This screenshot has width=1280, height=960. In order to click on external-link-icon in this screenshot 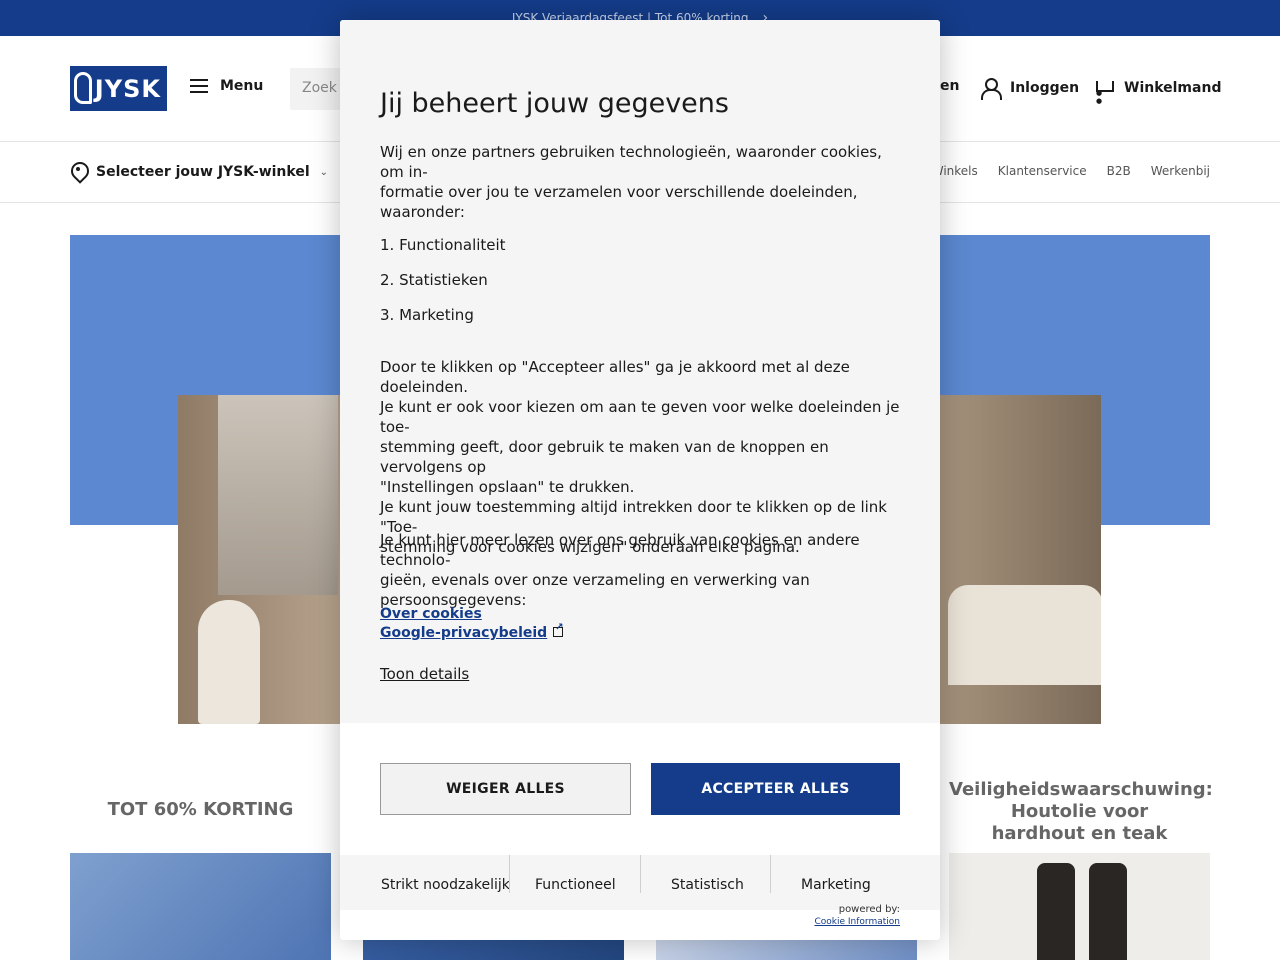, I will do `click(558, 629)`.